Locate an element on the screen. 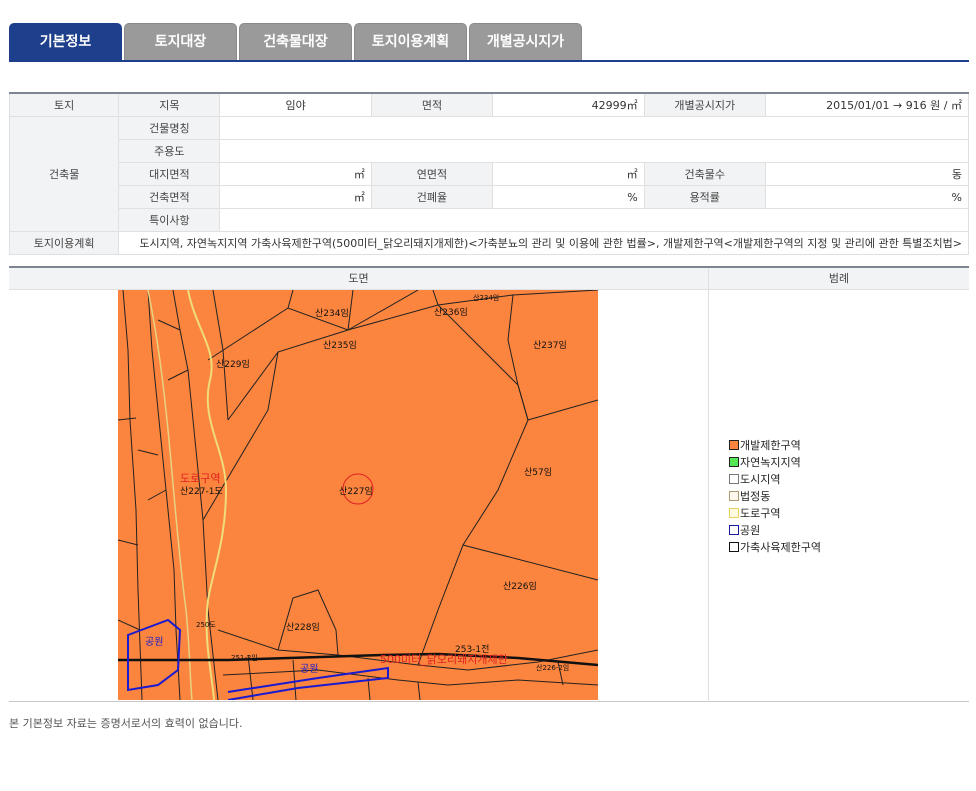 This screenshot has width=976, height=791. parcel-label: 산226-2임 is located at coordinates (552, 667).